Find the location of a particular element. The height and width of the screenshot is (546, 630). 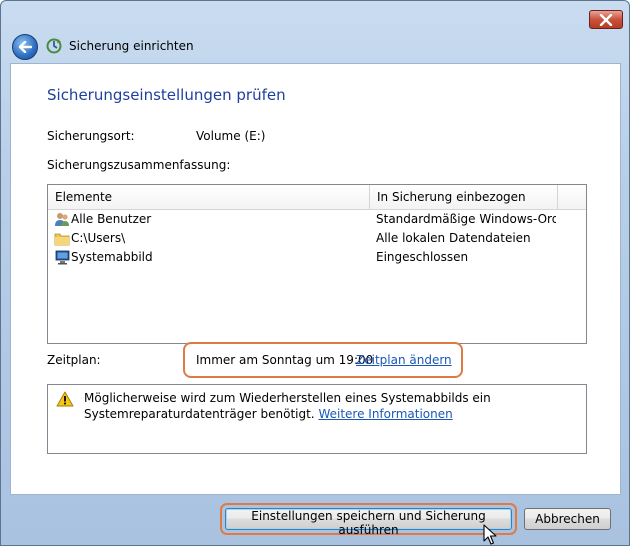

close-icon is located at coordinates (606, 19).